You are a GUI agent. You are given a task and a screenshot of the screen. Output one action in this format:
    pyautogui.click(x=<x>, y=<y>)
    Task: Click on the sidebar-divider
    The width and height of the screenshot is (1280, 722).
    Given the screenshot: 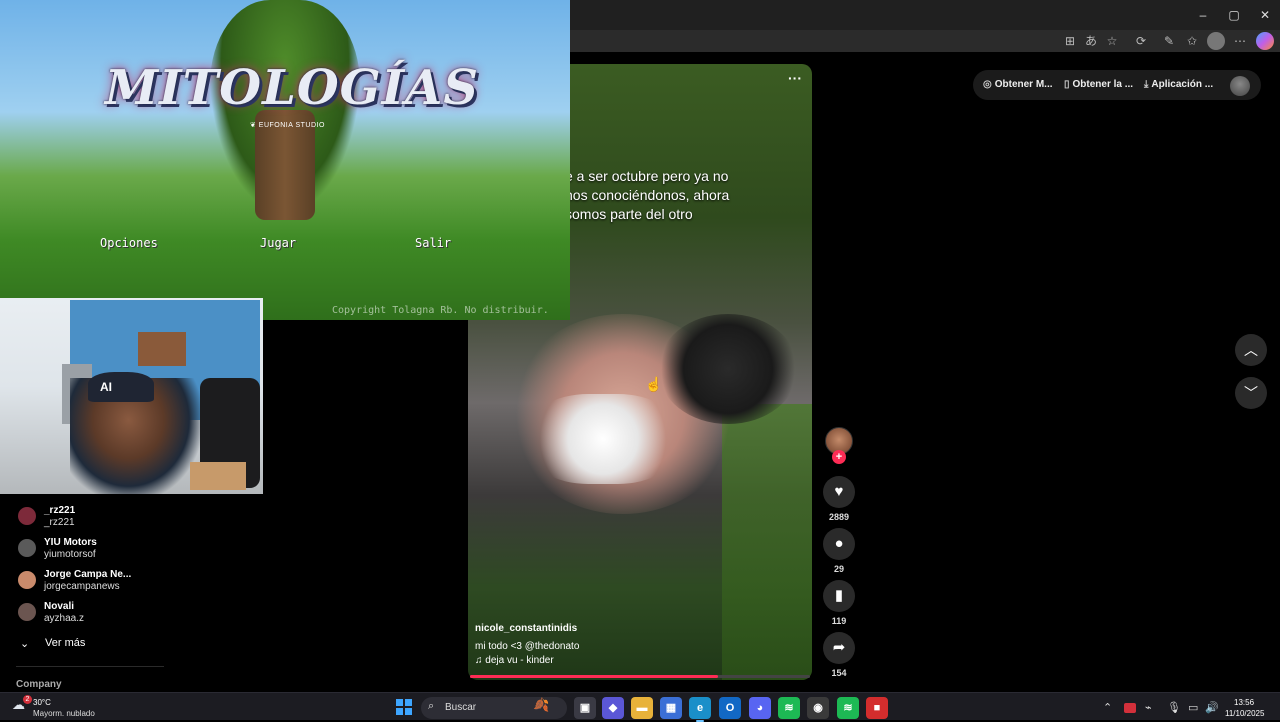 What is the action you would take?
    pyautogui.click(x=90, y=666)
    